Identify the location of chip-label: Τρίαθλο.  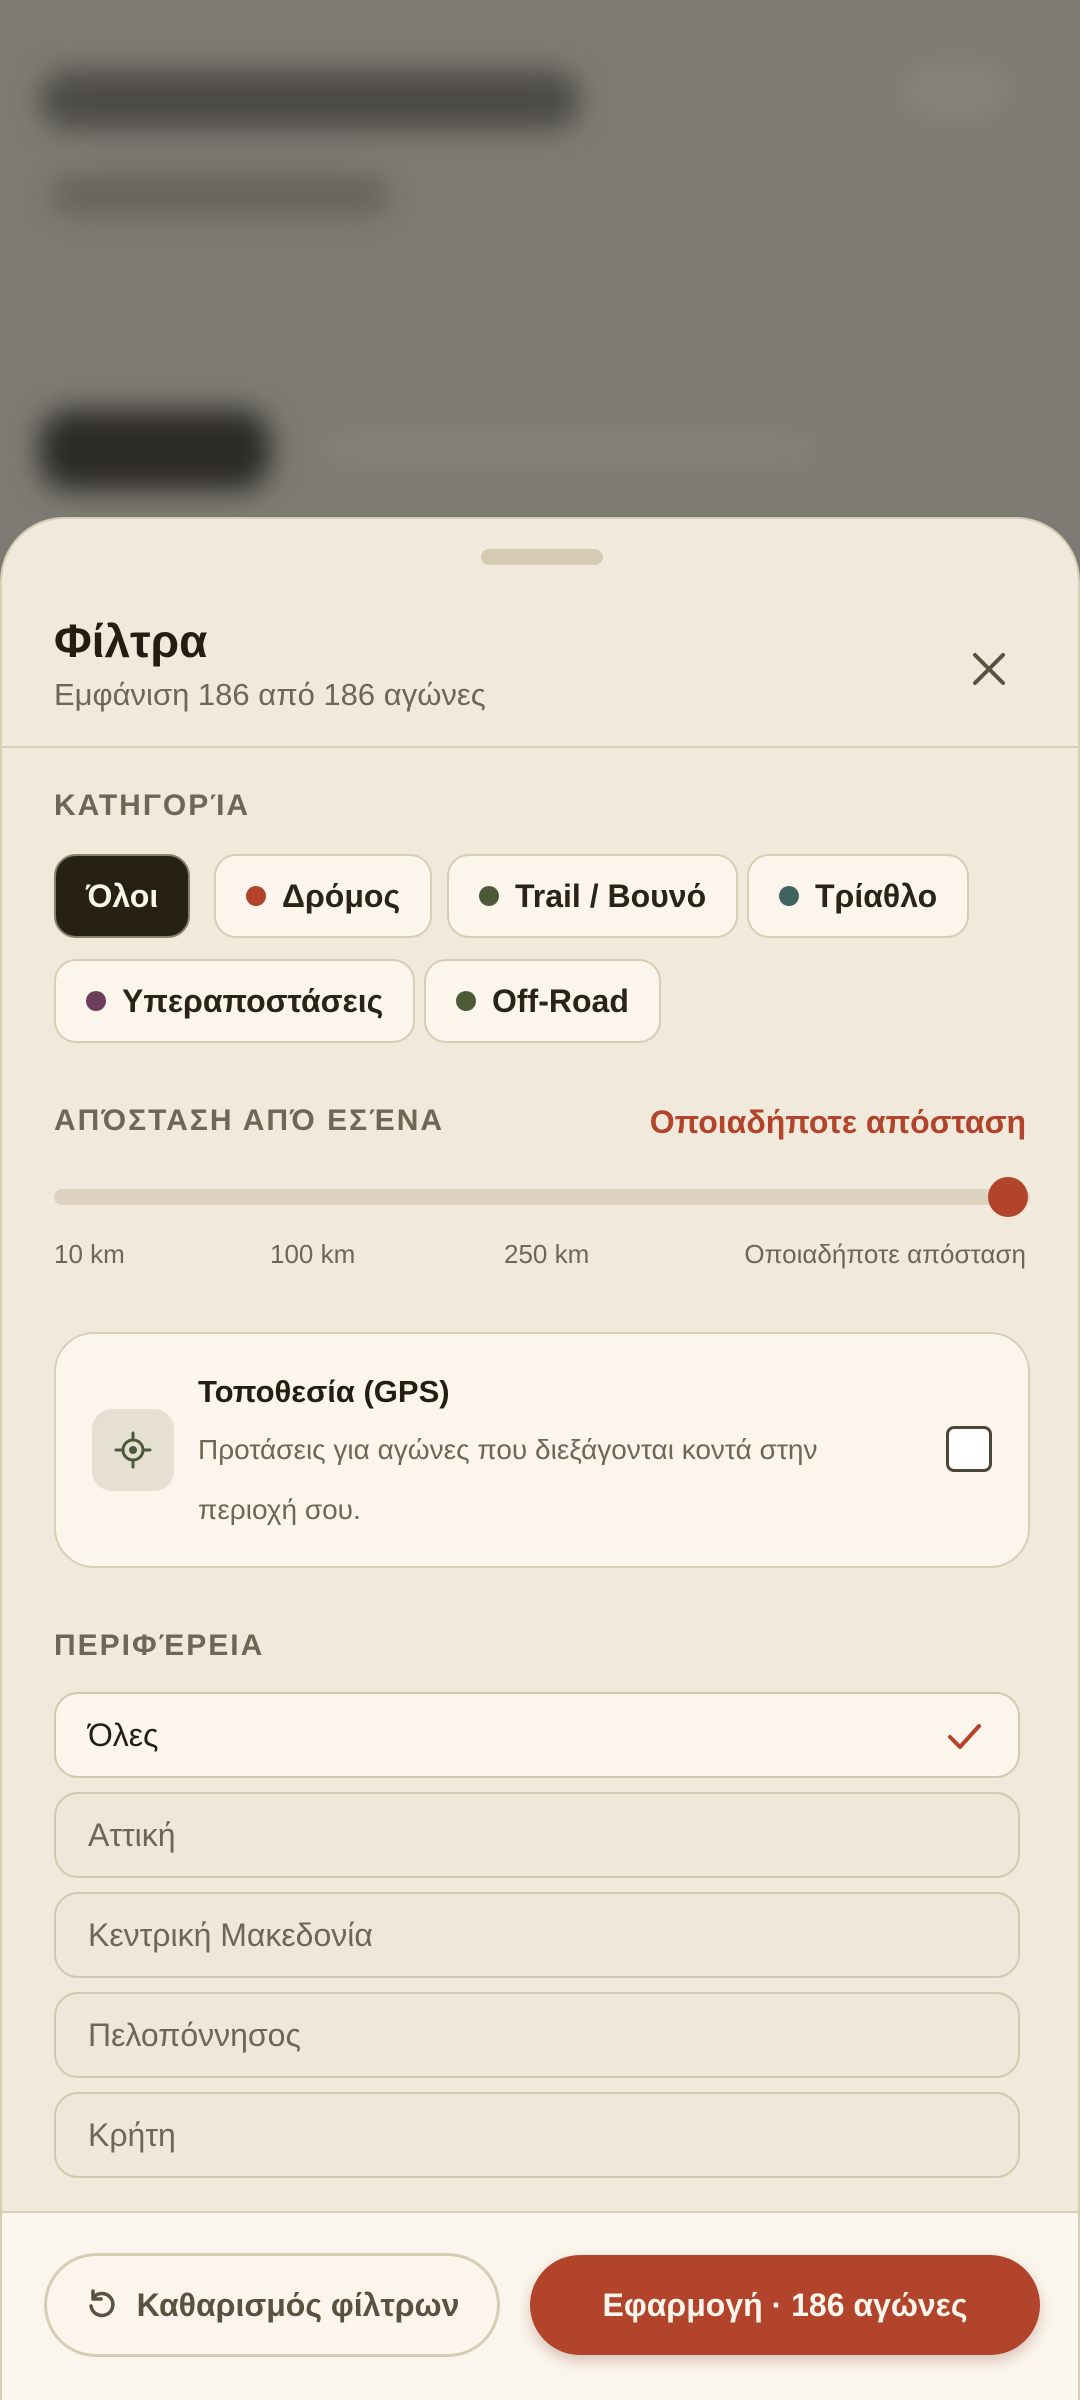
(876, 895).